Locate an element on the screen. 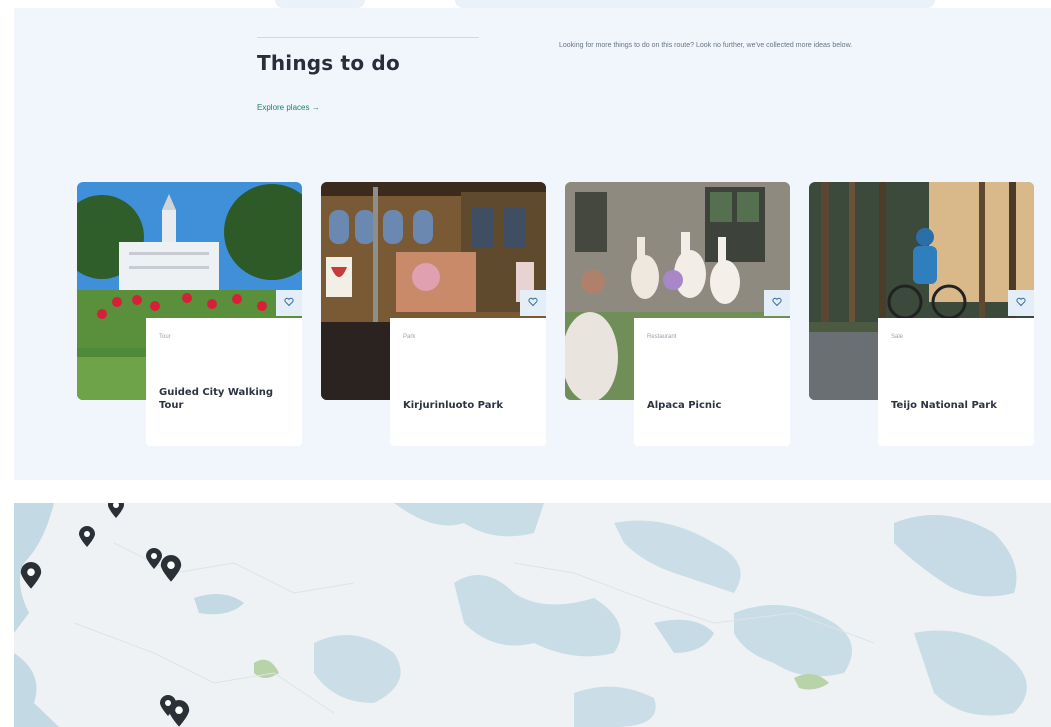 This screenshot has width=1051, height=727. card-title: Kirjurinluoto Park is located at coordinates (453, 405).